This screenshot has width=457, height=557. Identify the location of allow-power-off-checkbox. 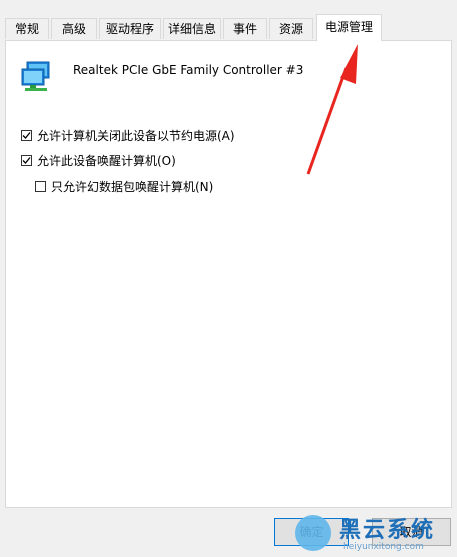
(26, 135).